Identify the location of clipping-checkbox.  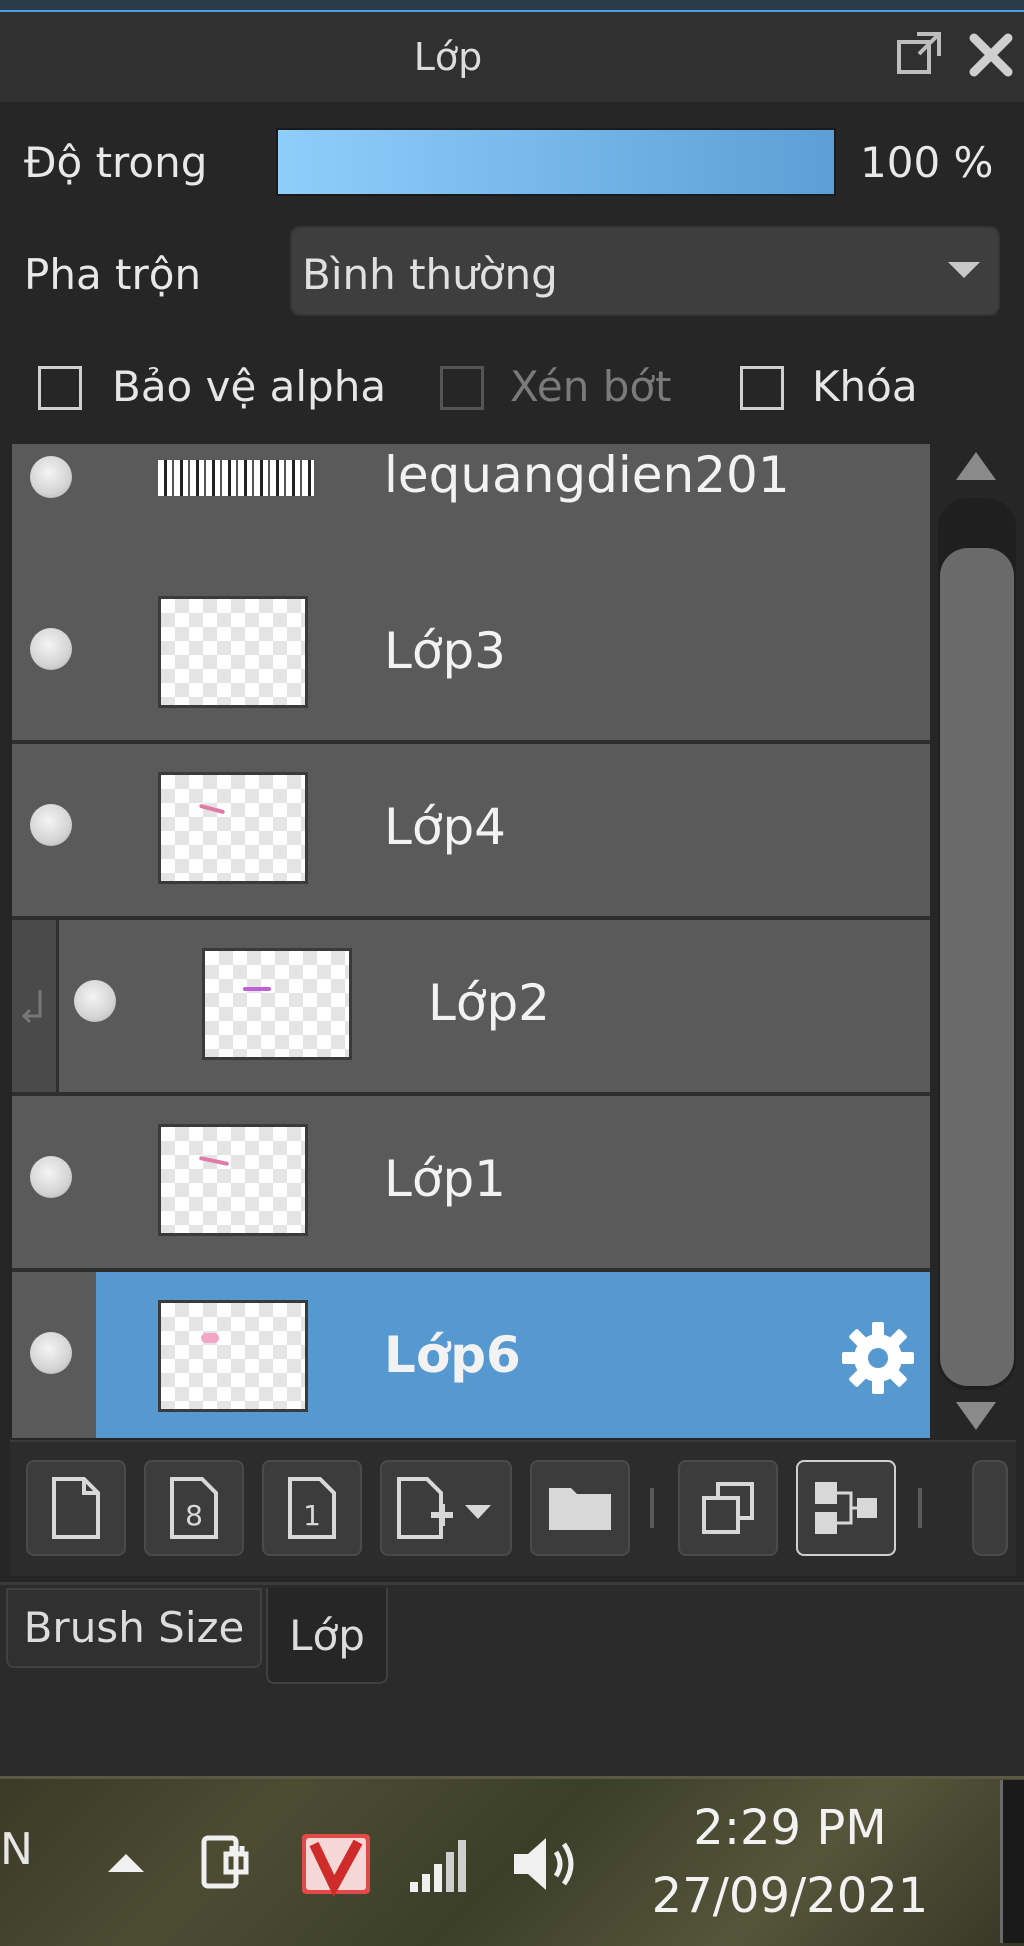
(462, 388).